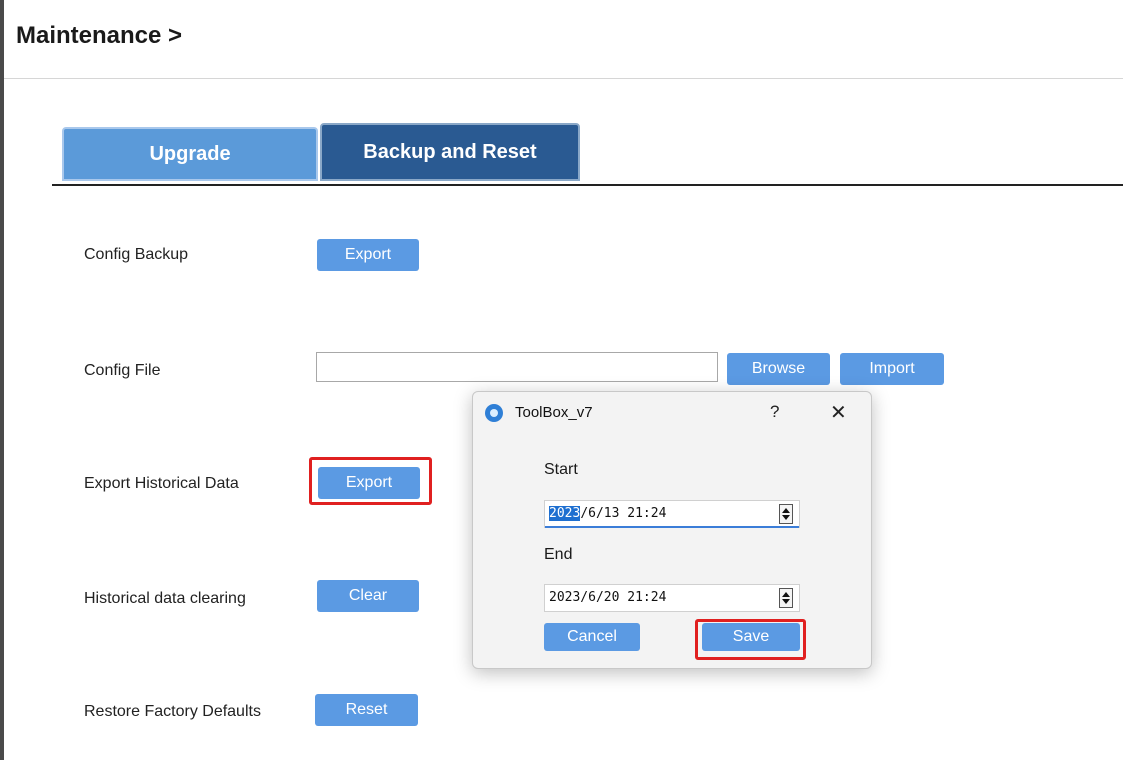 The image size is (1123, 760). What do you see at coordinates (672, 413) in the screenshot?
I see `dialog-titlebar: ToolBox_v7 ? ✕` at bounding box center [672, 413].